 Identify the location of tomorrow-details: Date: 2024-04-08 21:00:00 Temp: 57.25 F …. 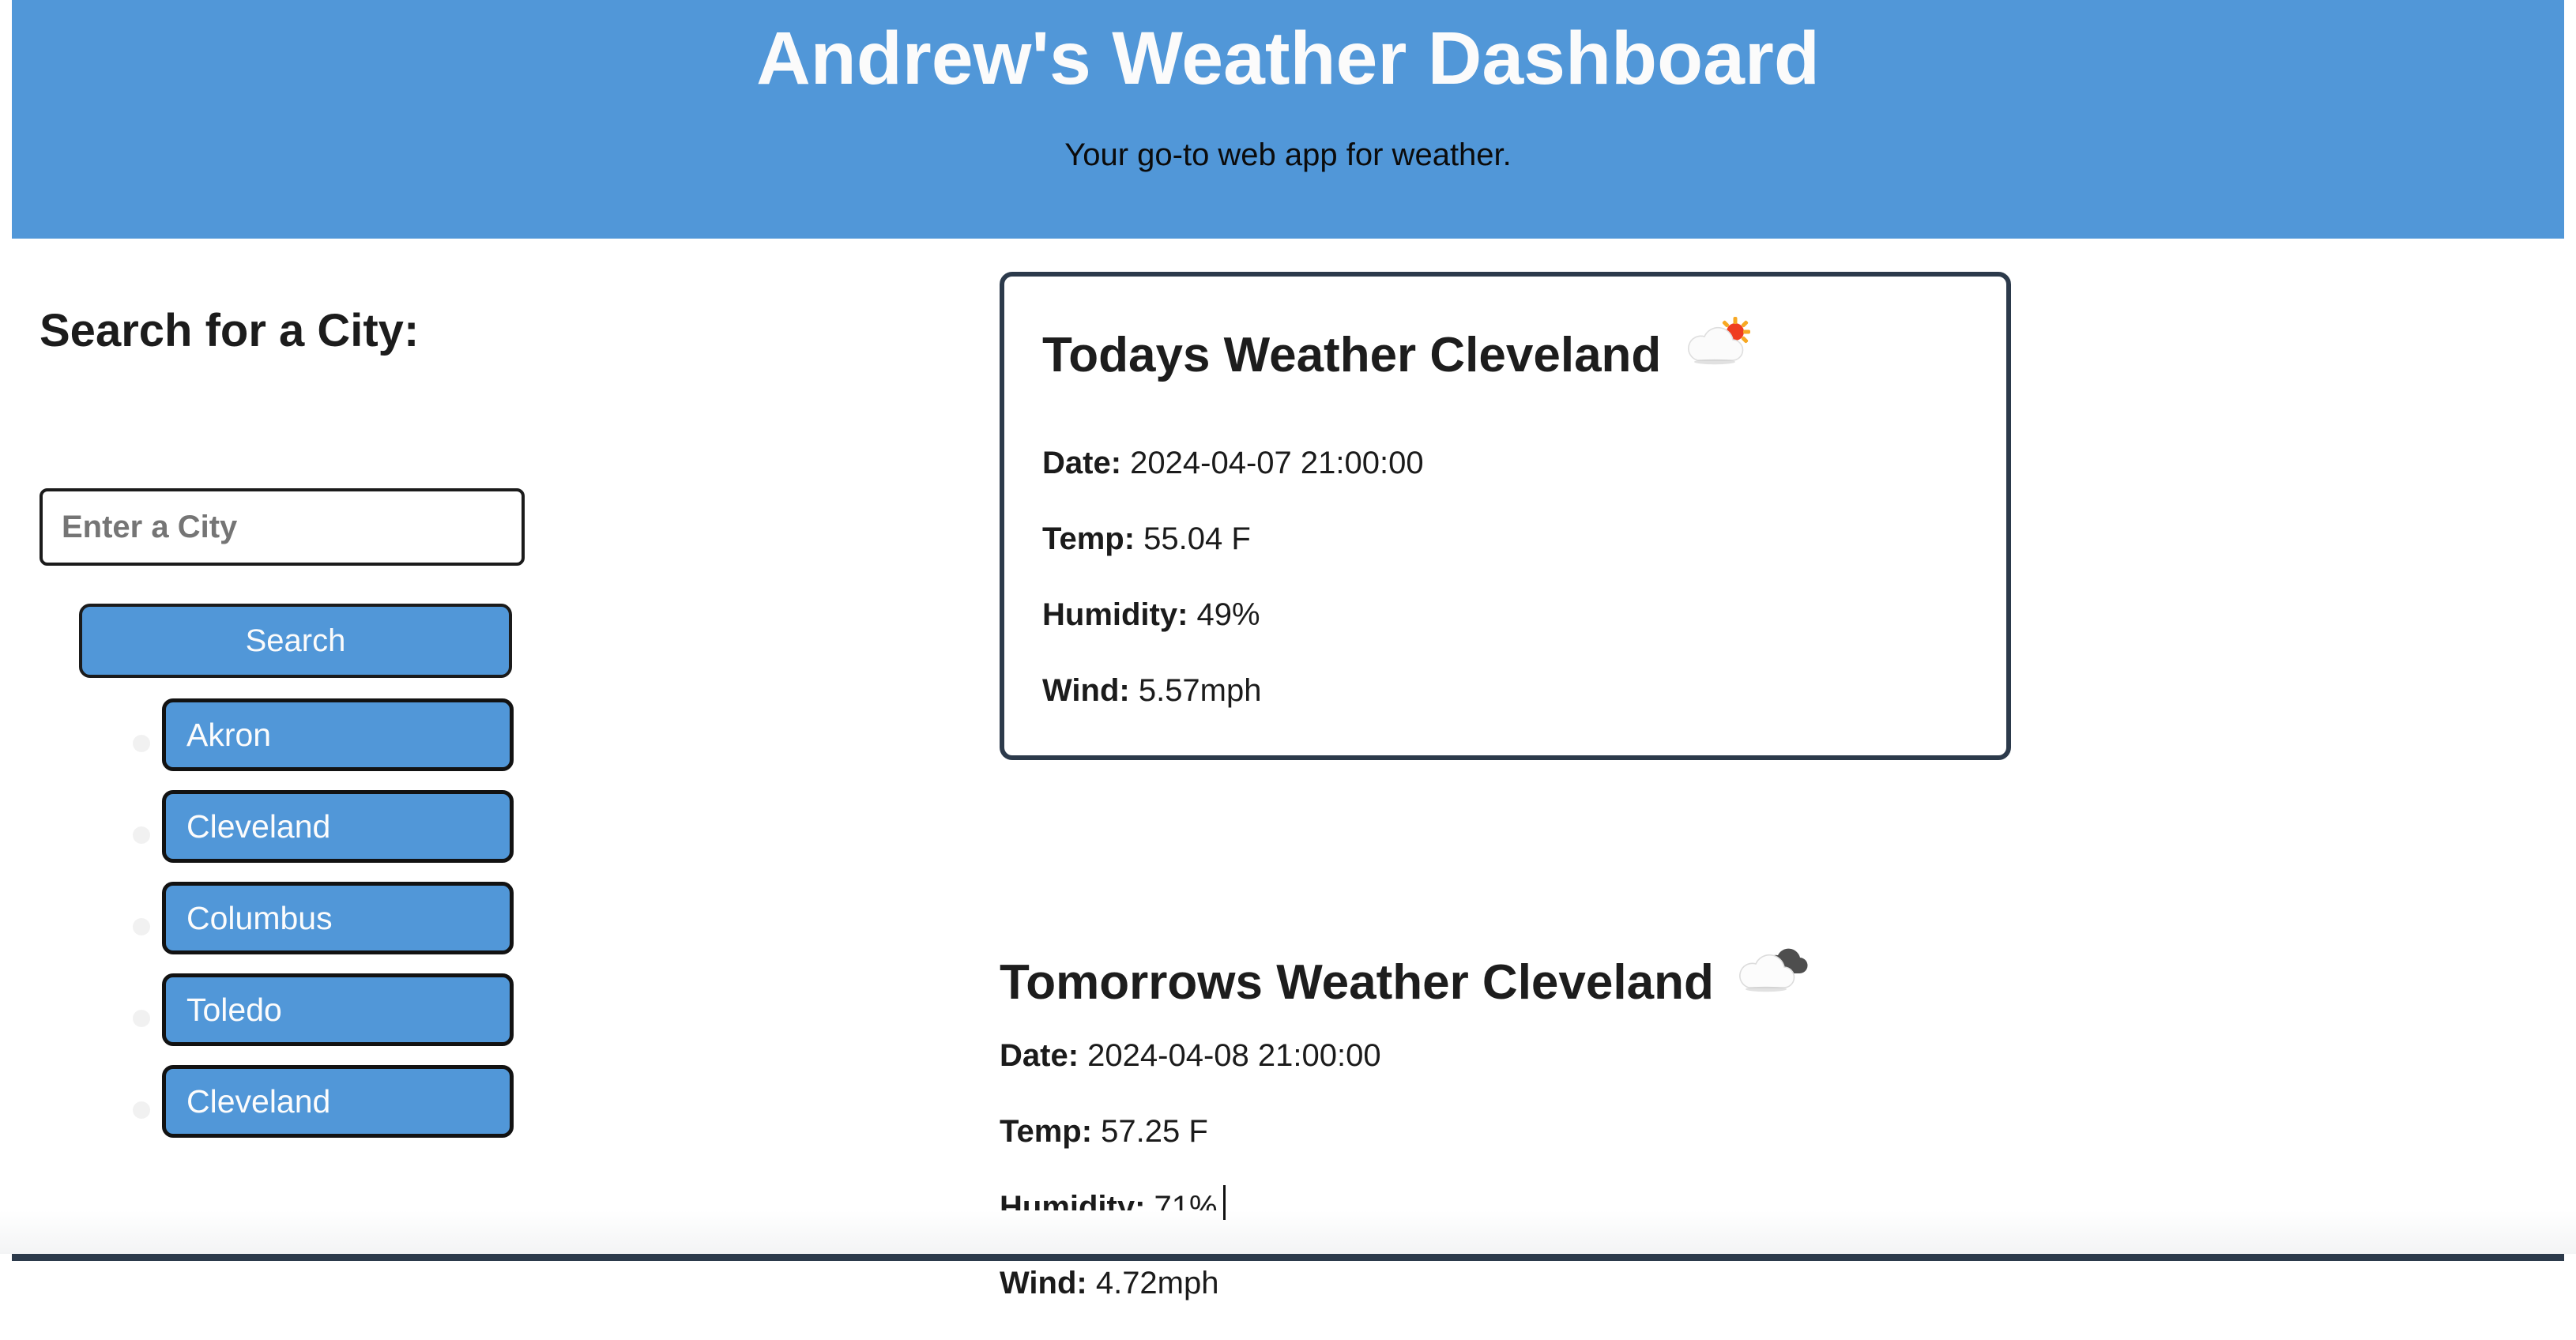
(1190, 1188).